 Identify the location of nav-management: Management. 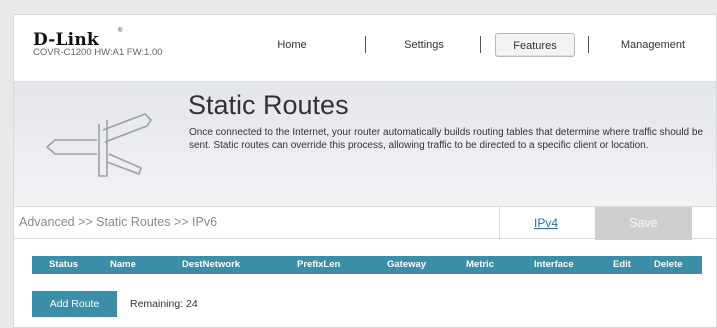
(653, 45).